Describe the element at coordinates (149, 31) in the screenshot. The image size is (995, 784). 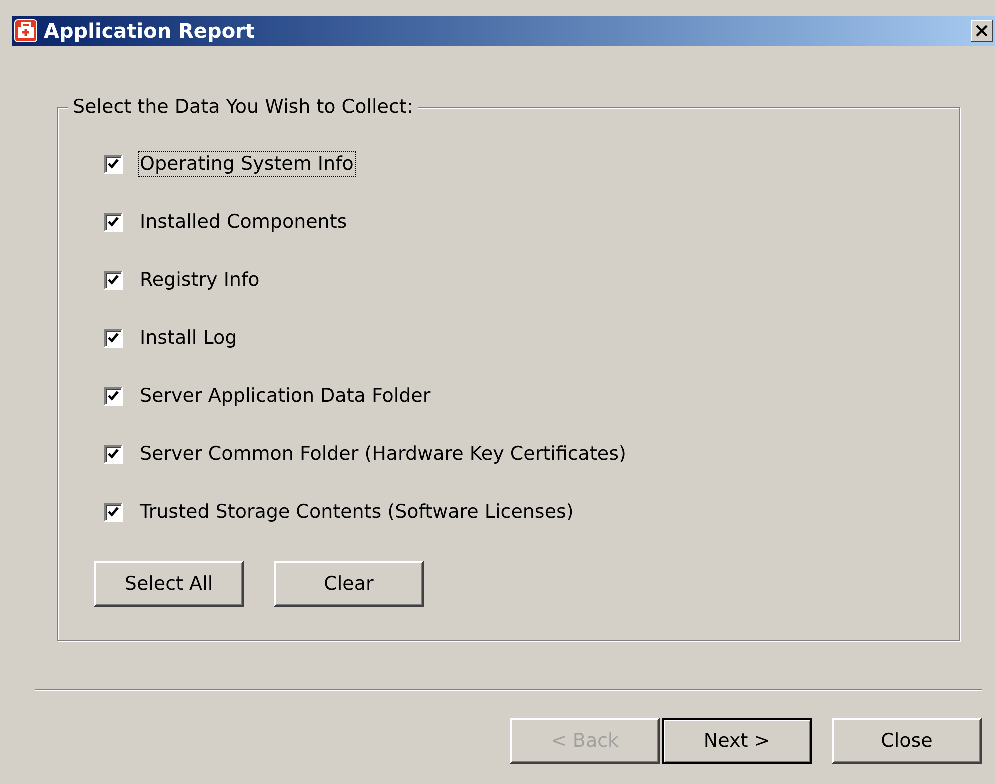
I see `window-title: Application Report` at that location.